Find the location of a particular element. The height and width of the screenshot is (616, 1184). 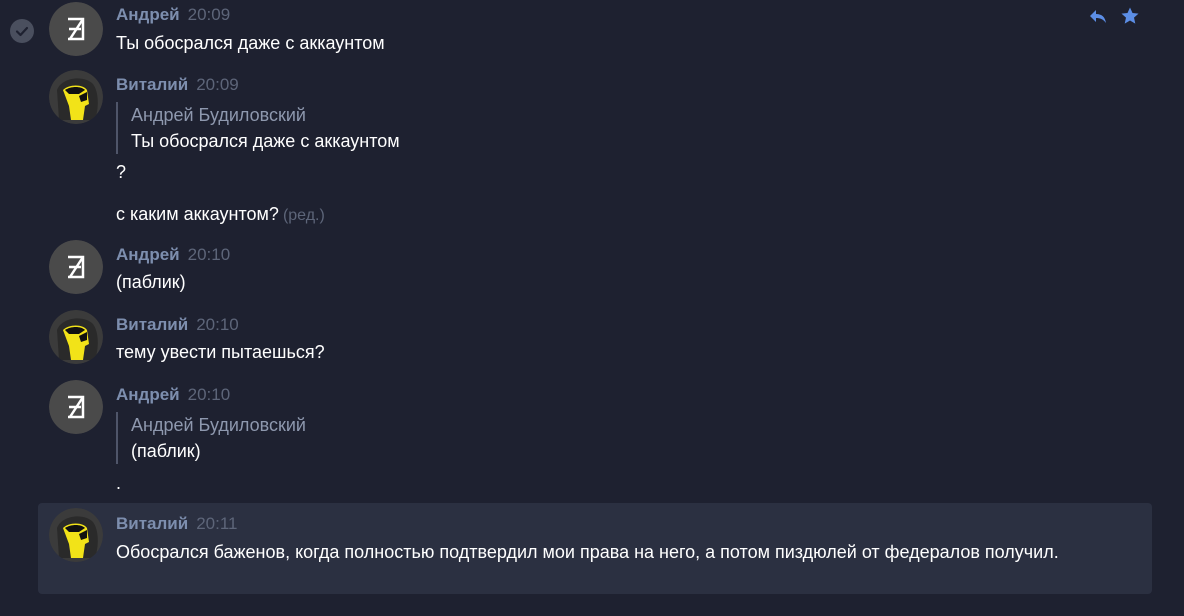

message-text-line: с каким аккаунтом? (ред.) is located at coordinates (220, 214).